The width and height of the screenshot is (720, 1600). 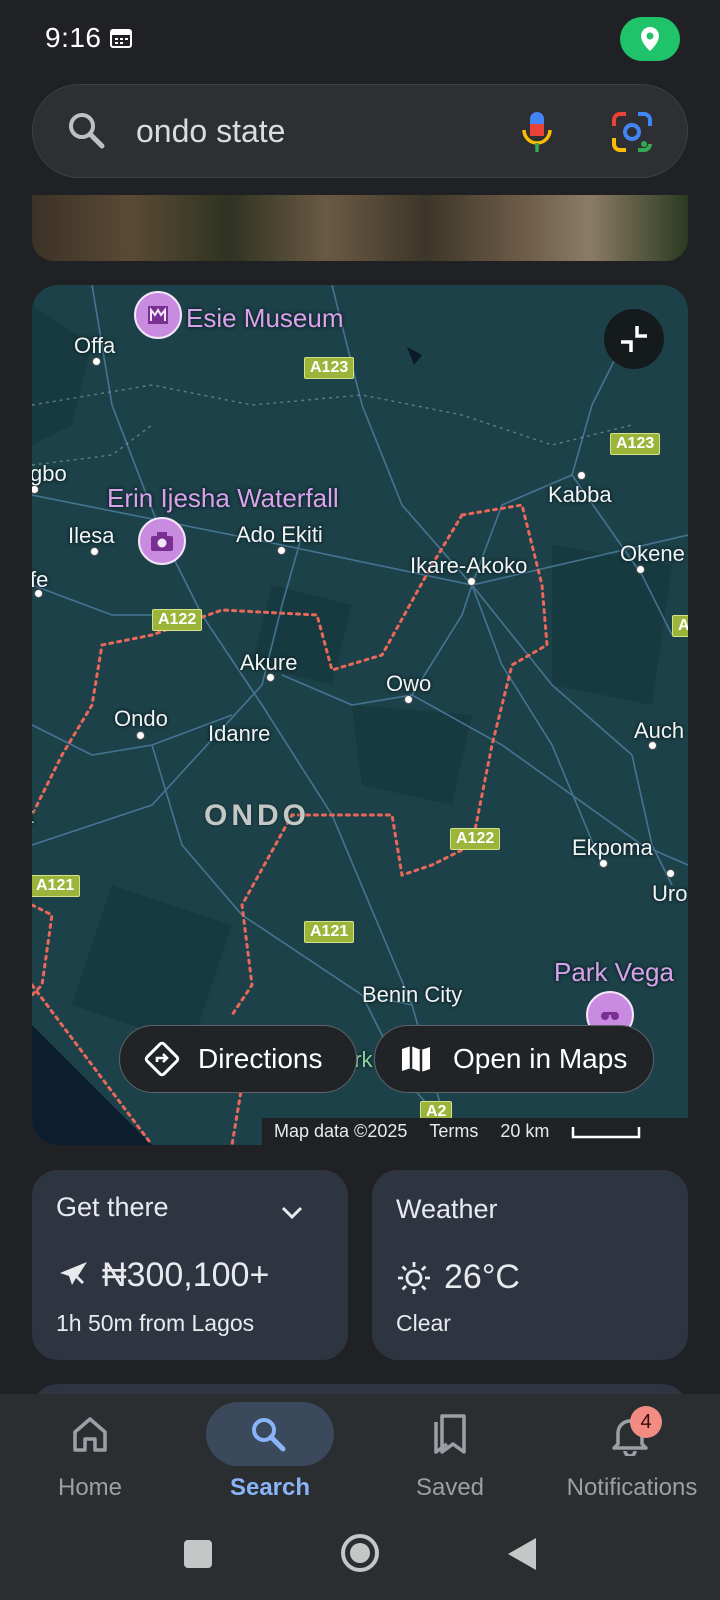 What do you see at coordinates (33, 816) in the screenshot?
I see `place-label-partial: t` at bounding box center [33, 816].